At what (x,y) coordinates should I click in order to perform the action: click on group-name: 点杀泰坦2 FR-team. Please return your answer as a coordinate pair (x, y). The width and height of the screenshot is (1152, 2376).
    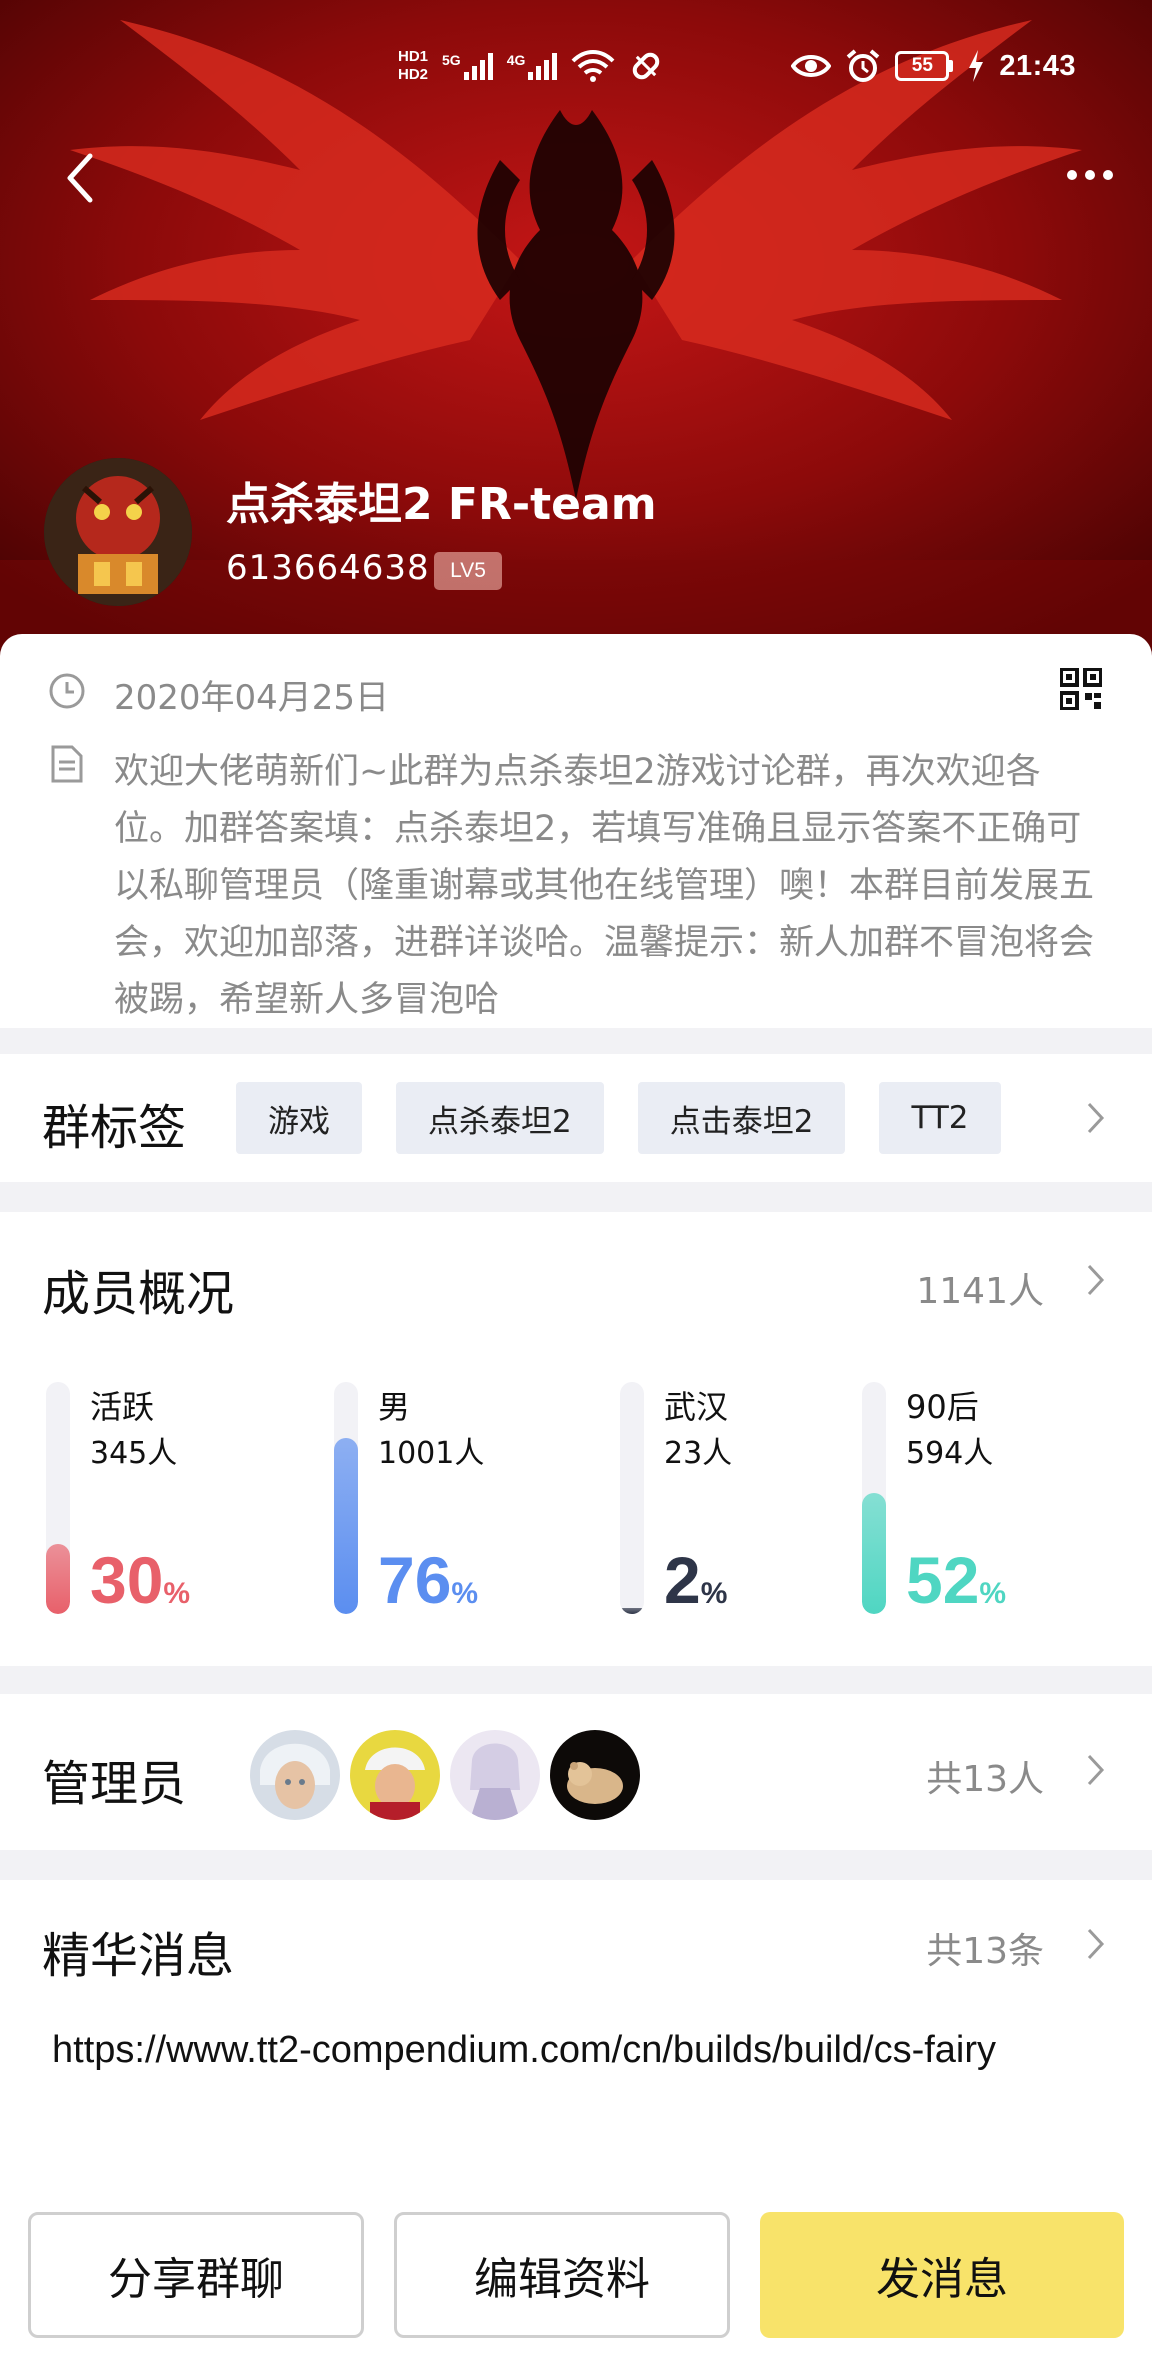
    Looking at the image, I should click on (441, 504).